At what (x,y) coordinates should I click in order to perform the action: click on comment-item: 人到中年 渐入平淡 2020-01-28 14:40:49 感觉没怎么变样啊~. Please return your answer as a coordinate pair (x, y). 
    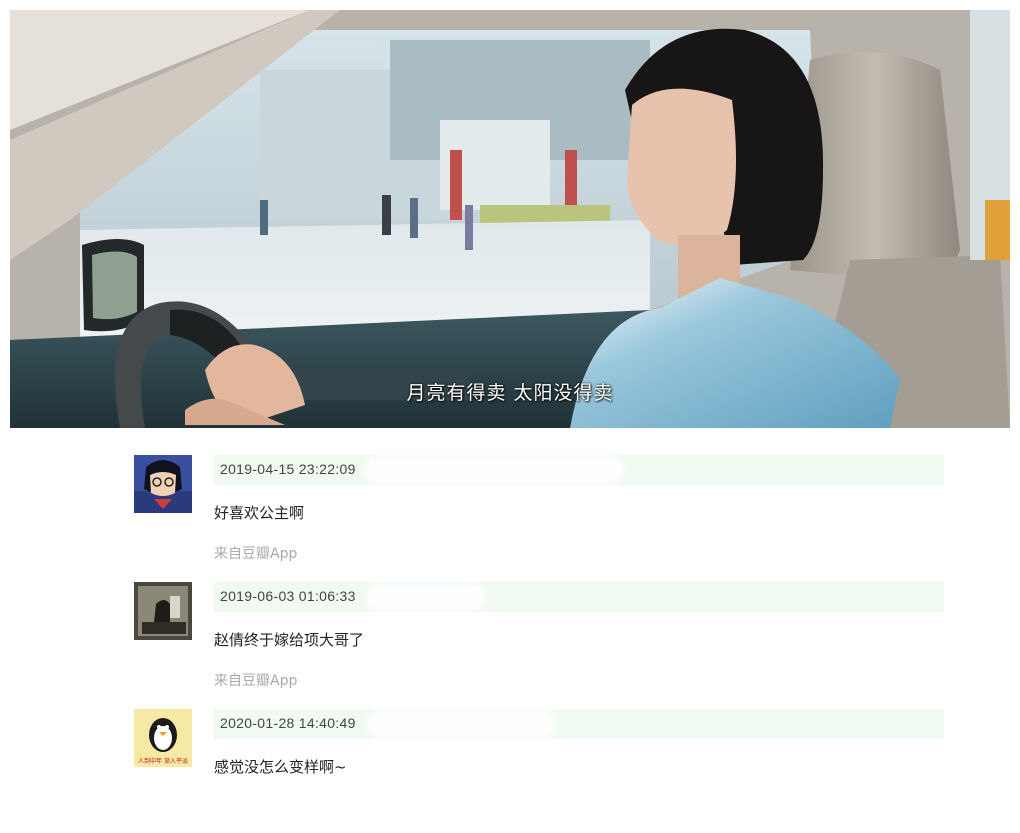
    Looking at the image, I should click on (539, 769).